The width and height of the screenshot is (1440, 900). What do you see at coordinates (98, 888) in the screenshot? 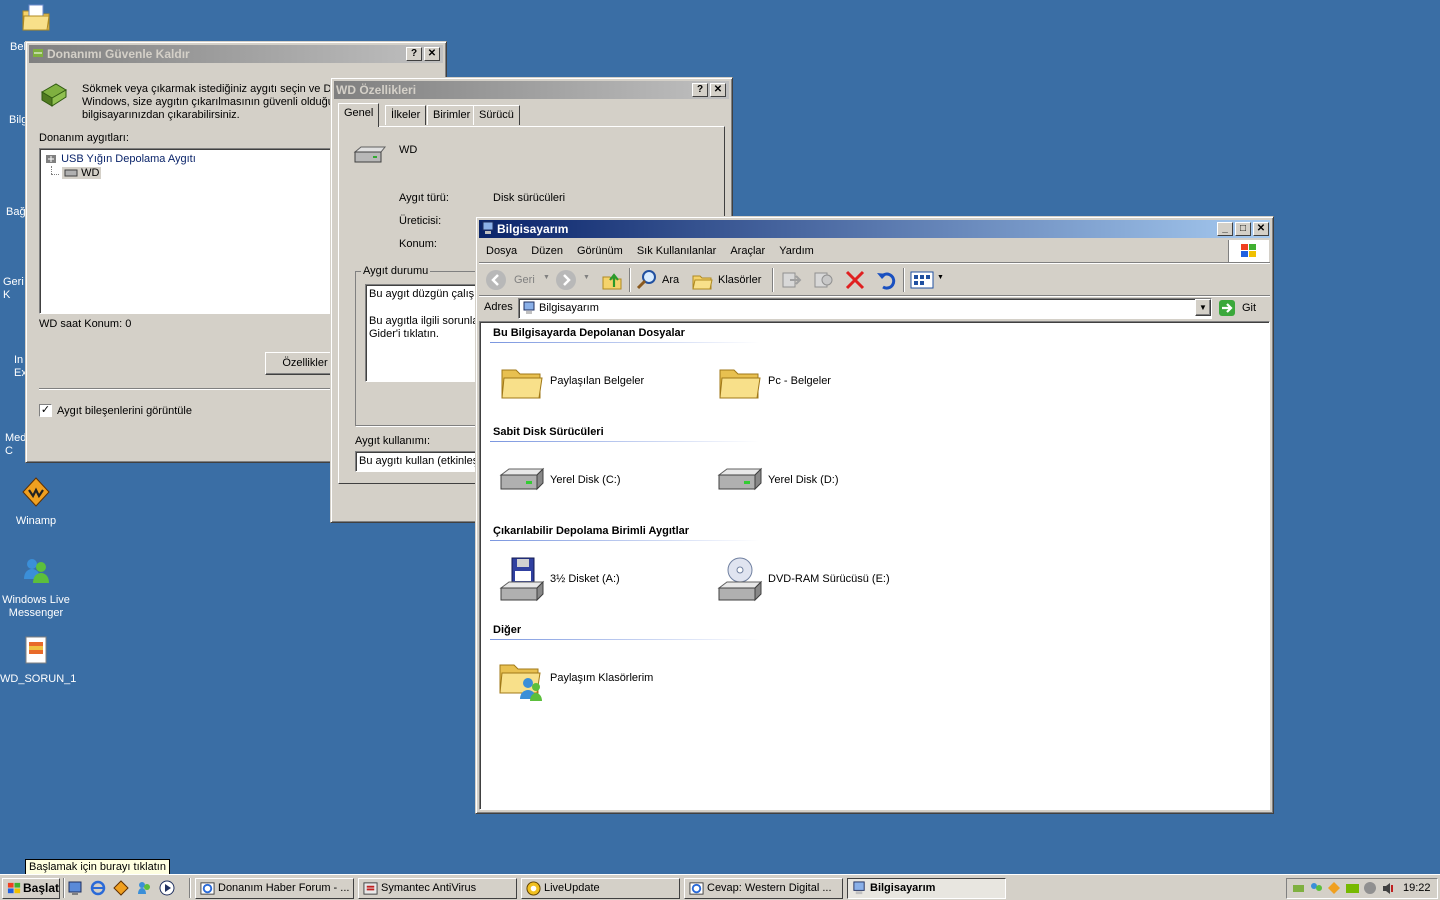
I see `internet-explorer-icon` at bounding box center [98, 888].